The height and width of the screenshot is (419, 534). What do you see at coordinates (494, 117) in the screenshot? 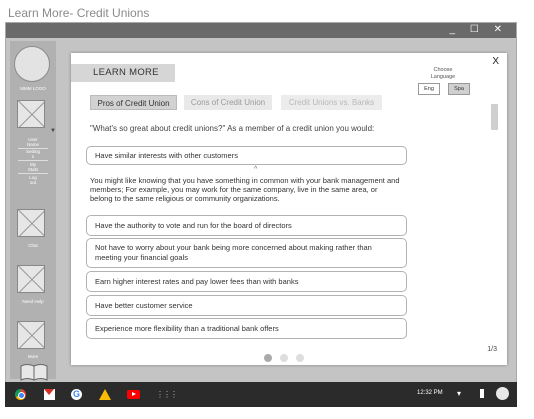
I see `scrollbar-thumb` at bounding box center [494, 117].